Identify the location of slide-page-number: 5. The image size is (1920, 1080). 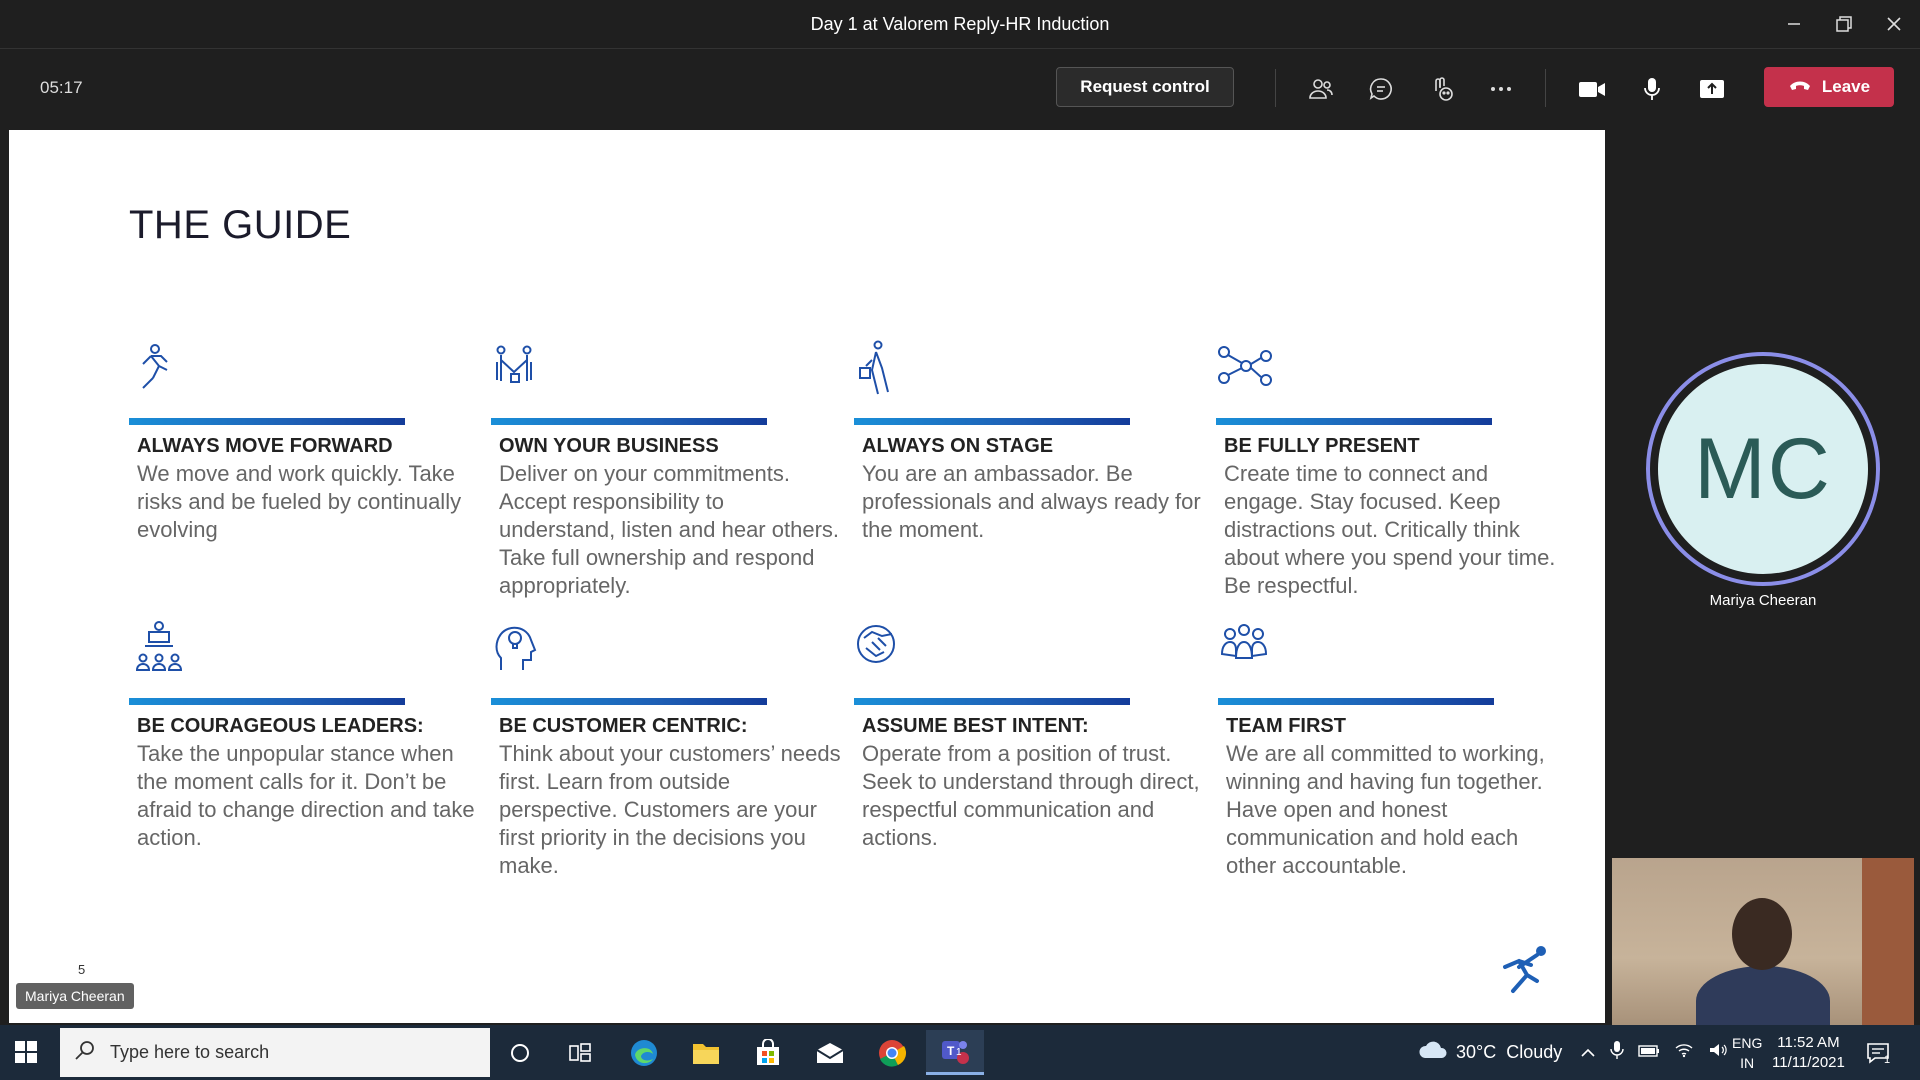
(82, 969).